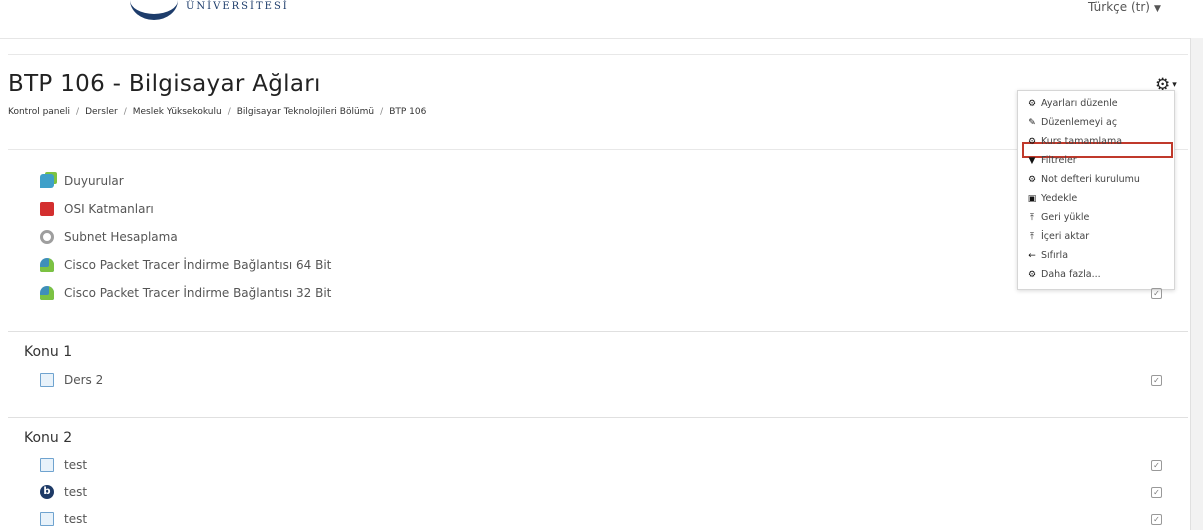 The width and height of the screenshot is (1203, 530). Describe the element at coordinates (97, 209) in the screenshot. I see `activity-pdf: OSI Katmanları` at that location.